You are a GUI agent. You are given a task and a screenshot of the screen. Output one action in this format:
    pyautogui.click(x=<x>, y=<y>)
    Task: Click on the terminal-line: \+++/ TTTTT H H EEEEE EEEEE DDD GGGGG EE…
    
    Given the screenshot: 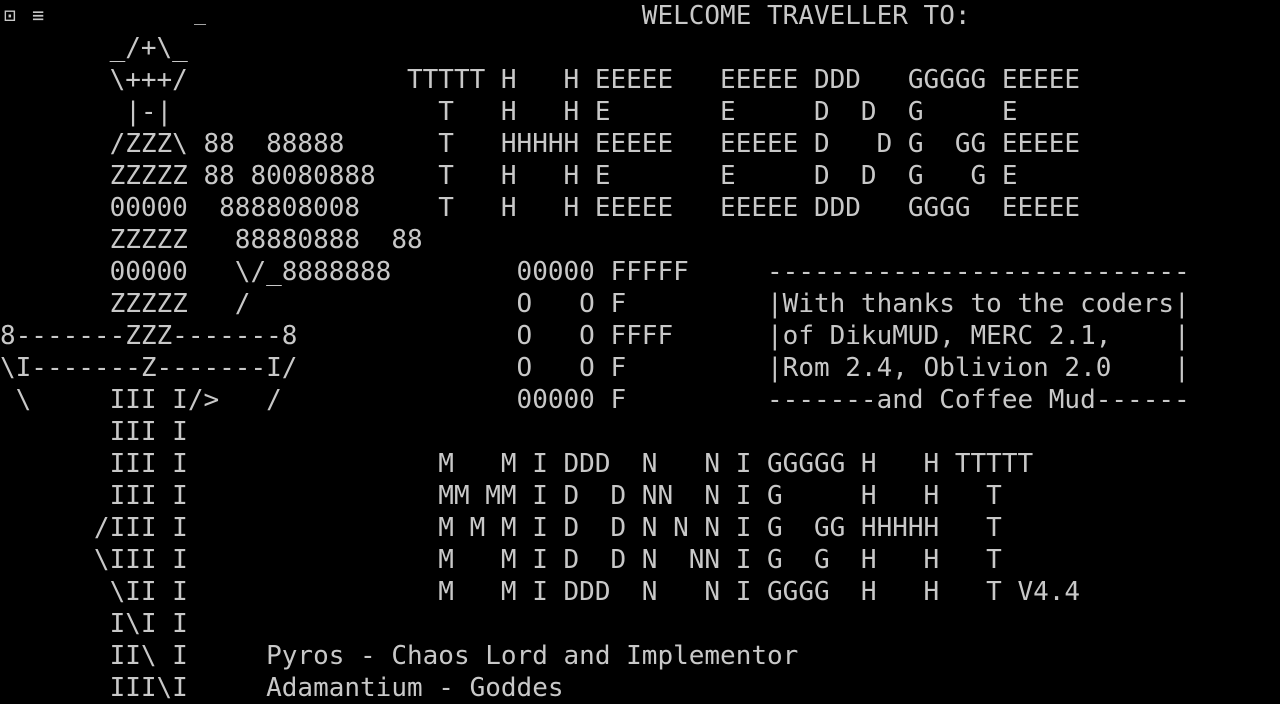 What is the action you would take?
    pyautogui.click(x=540, y=80)
    